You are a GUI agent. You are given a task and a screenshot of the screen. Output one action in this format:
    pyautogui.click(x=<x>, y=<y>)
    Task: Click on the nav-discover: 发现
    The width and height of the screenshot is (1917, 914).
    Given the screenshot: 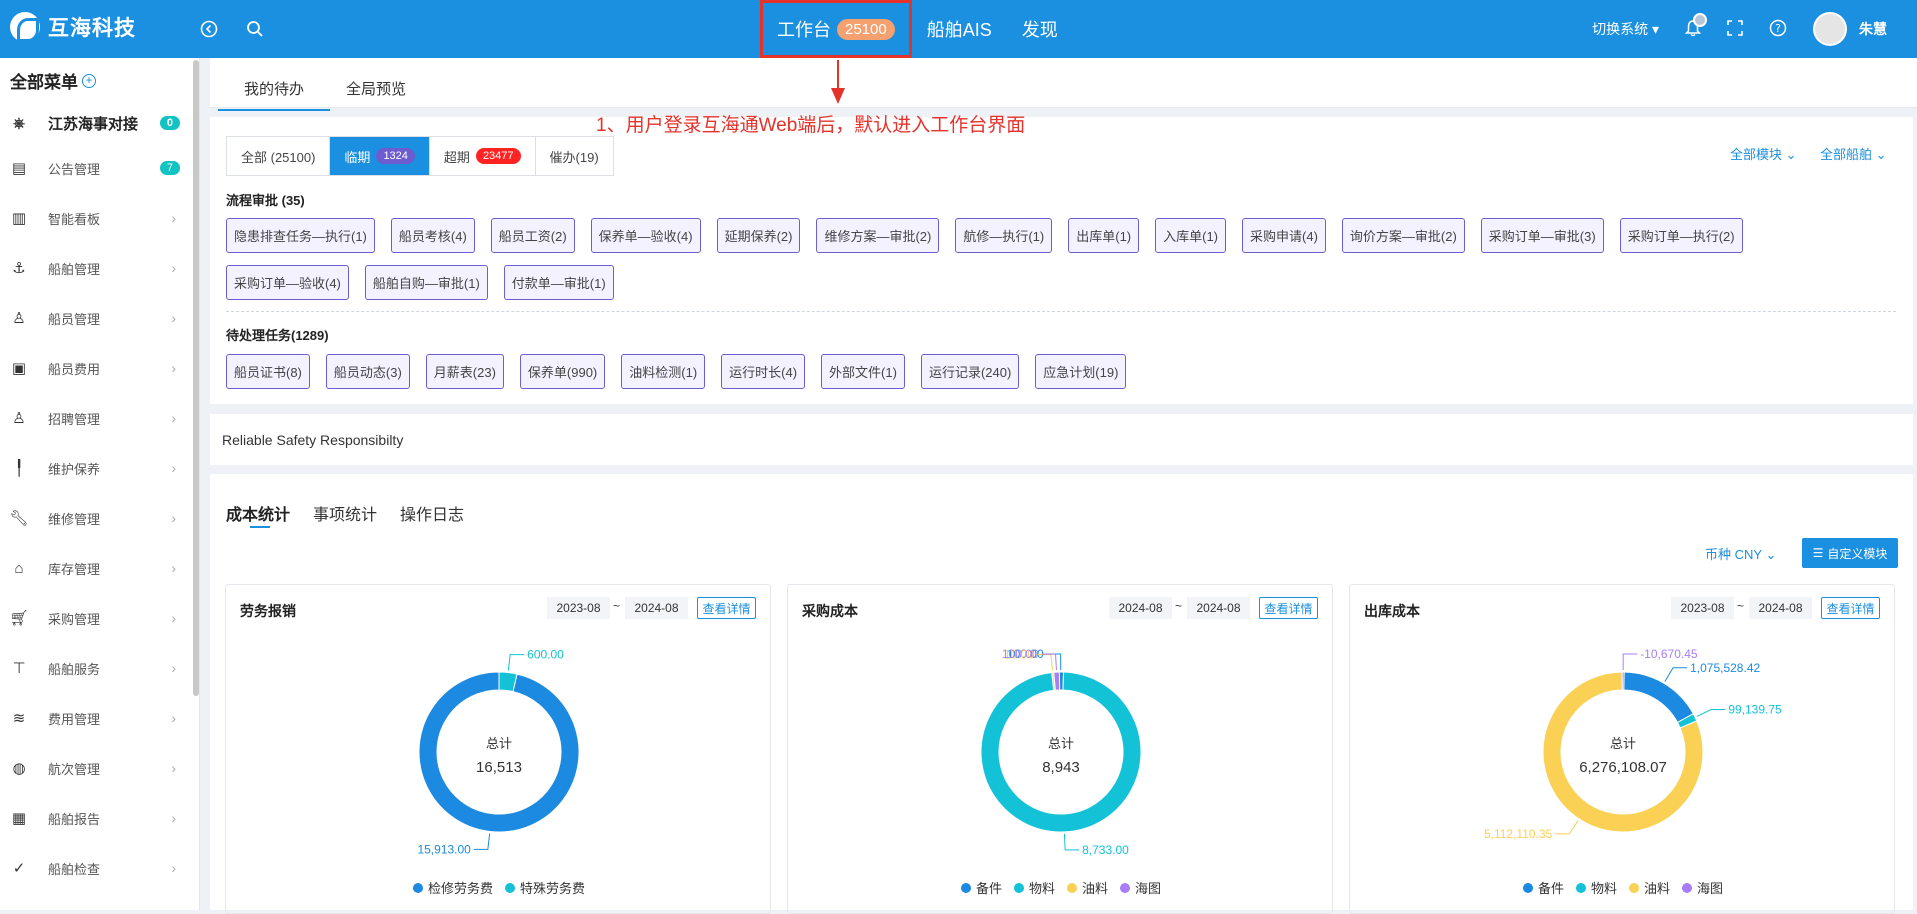 What is the action you would take?
    pyautogui.click(x=1040, y=29)
    